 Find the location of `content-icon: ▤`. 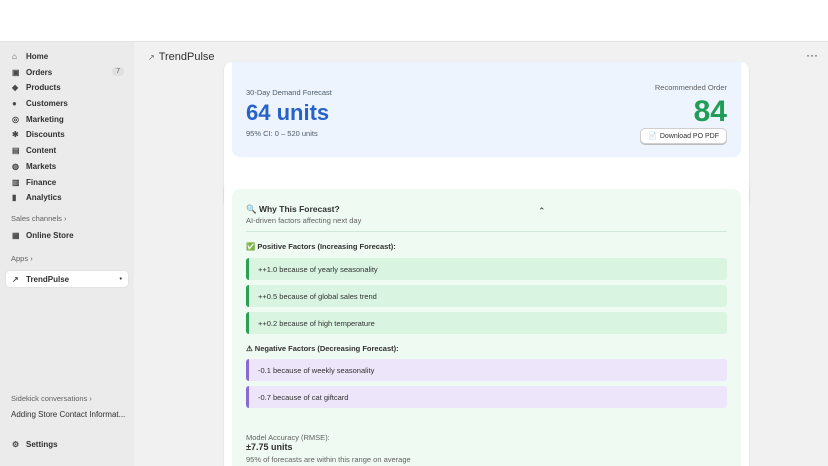

content-icon: ▤ is located at coordinates (16, 150).